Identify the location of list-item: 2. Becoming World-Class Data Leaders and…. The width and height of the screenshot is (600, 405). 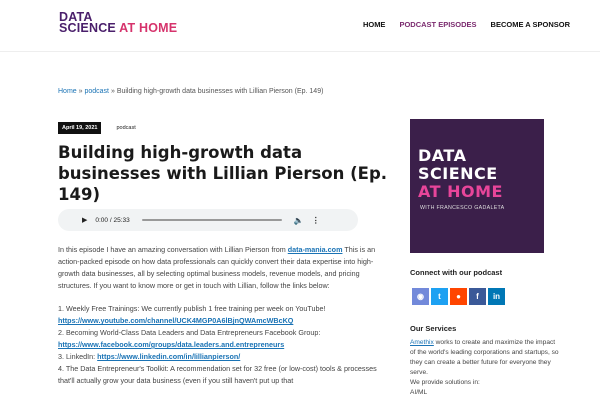
(220, 339).